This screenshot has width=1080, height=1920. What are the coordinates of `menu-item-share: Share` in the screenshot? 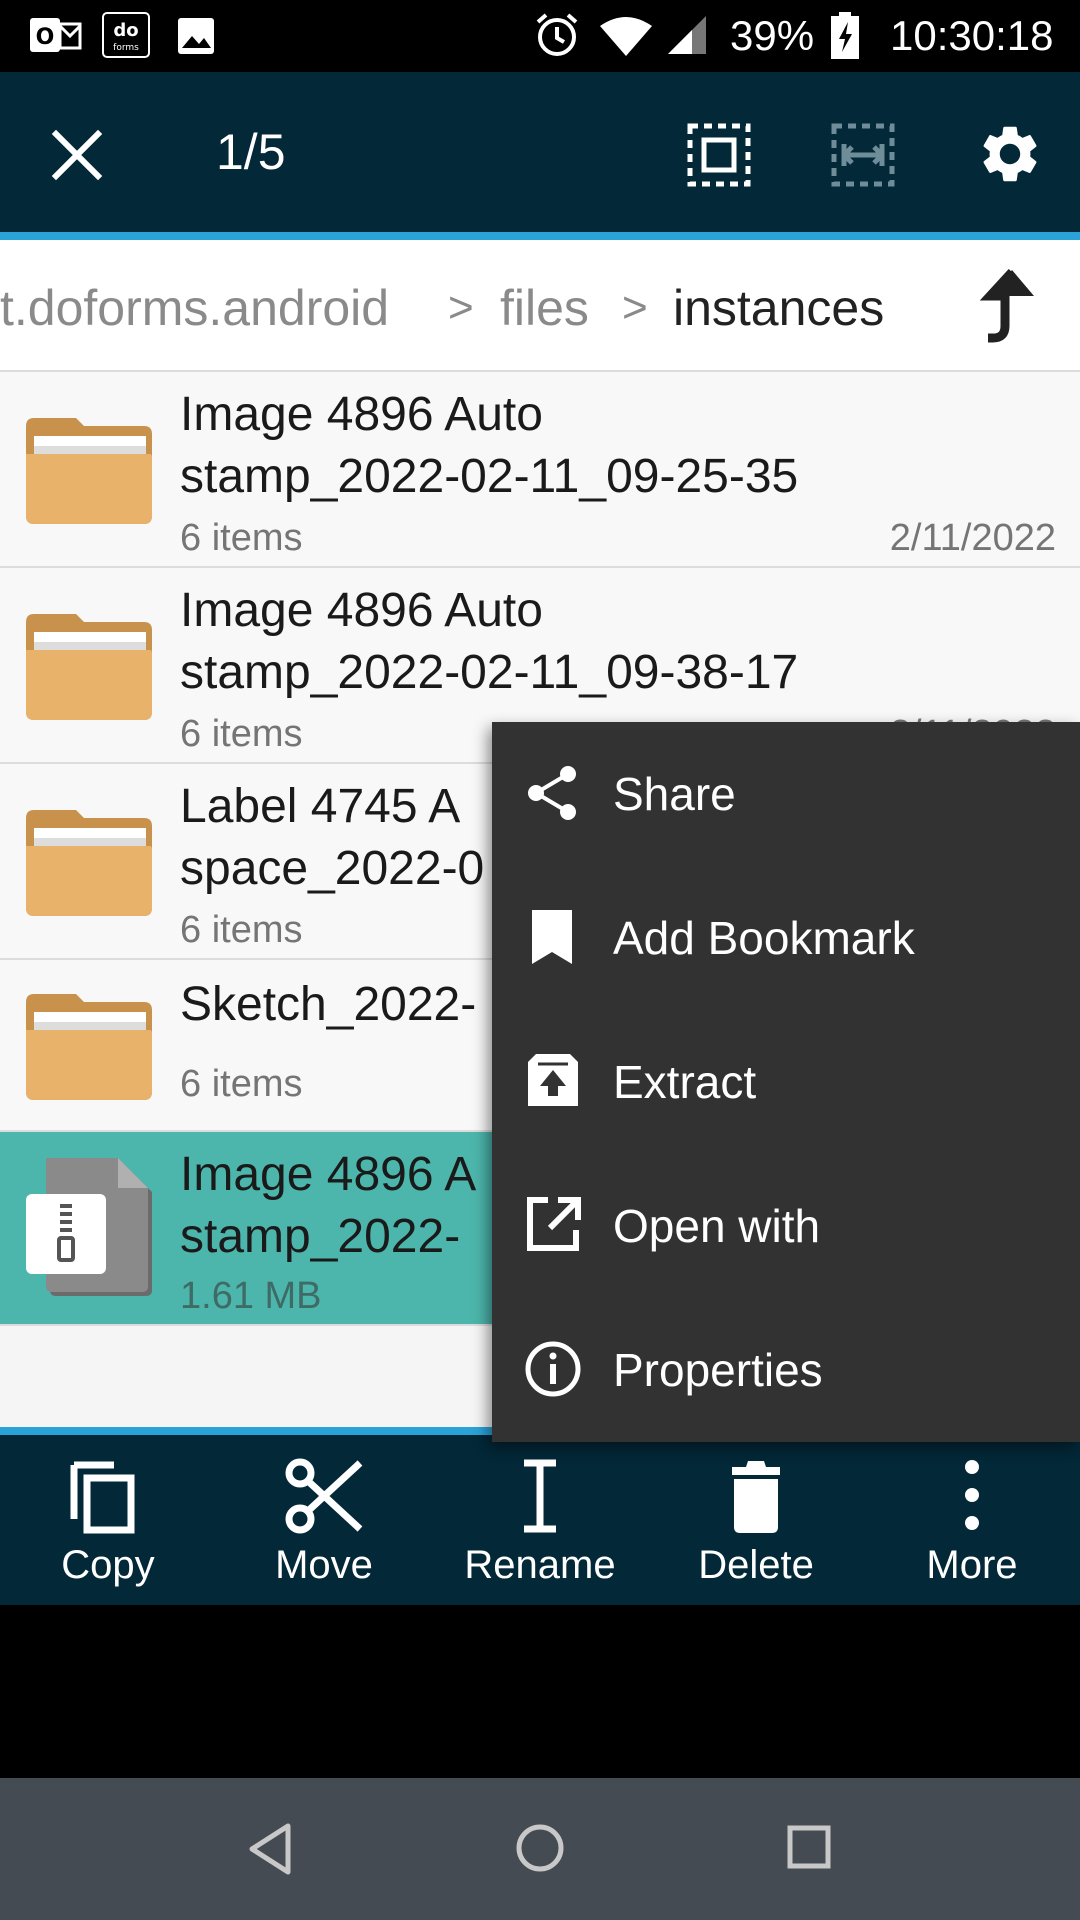 It's located at (786, 794).